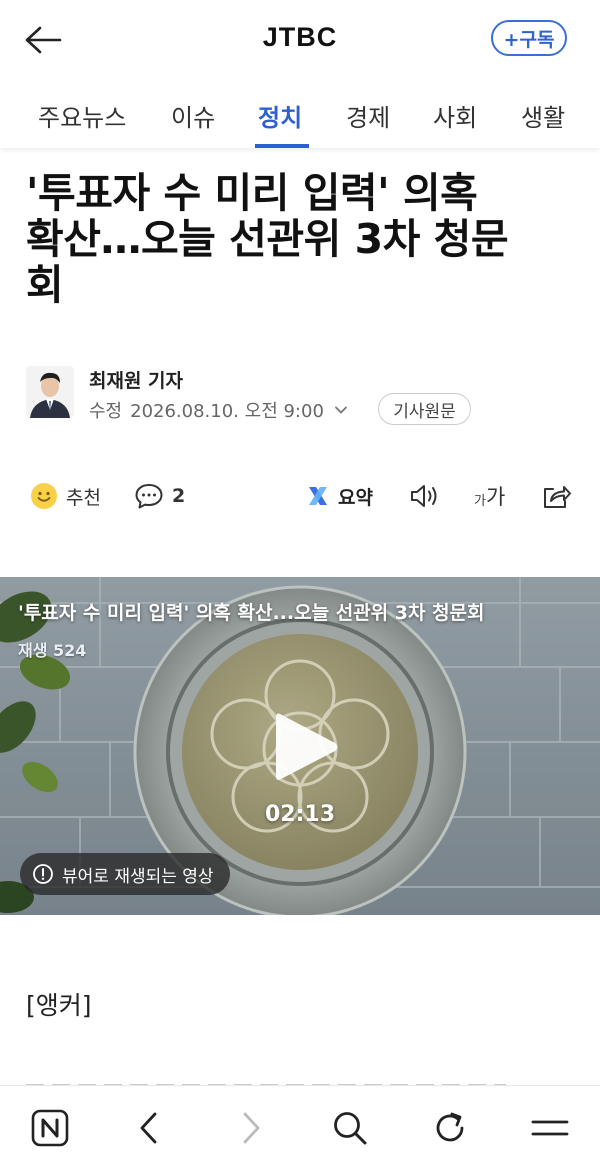 The height and width of the screenshot is (1169, 600). What do you see at coordinates (424, 409) in the screenshot?
I see `original-article-button: 기사원문` at bounding box center [424, 409].